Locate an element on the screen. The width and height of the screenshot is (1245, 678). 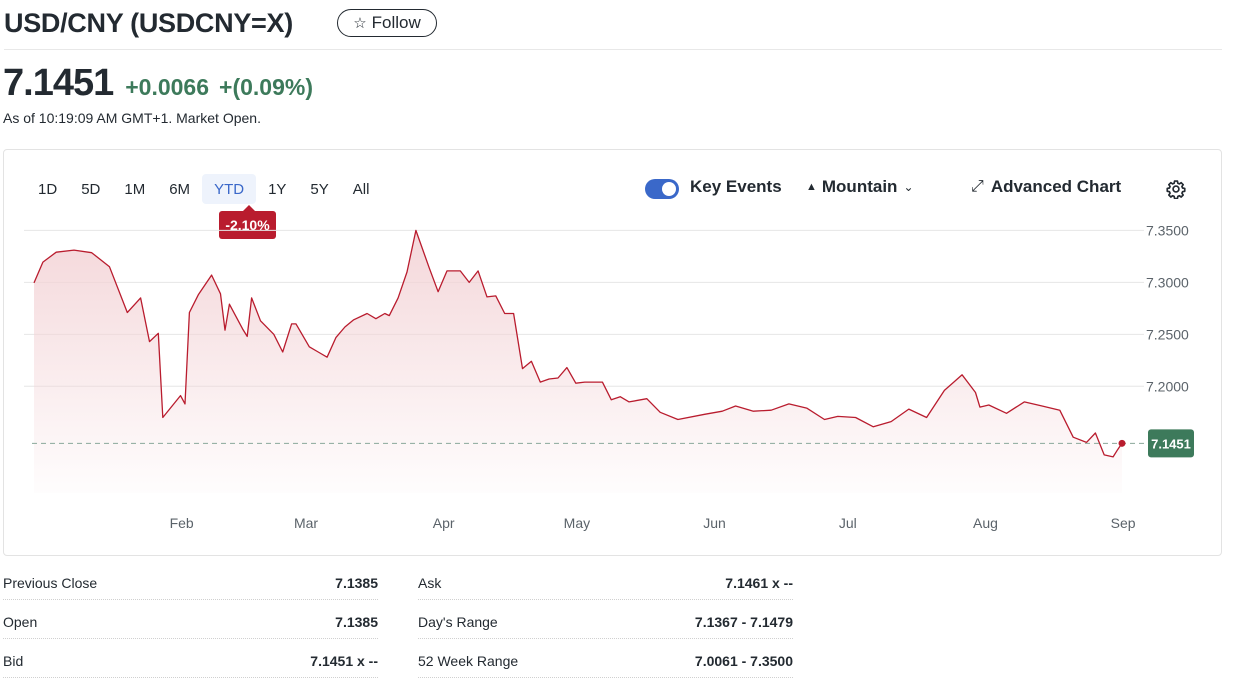
x-tick-label: Jun is located at coordinates (714, 523).